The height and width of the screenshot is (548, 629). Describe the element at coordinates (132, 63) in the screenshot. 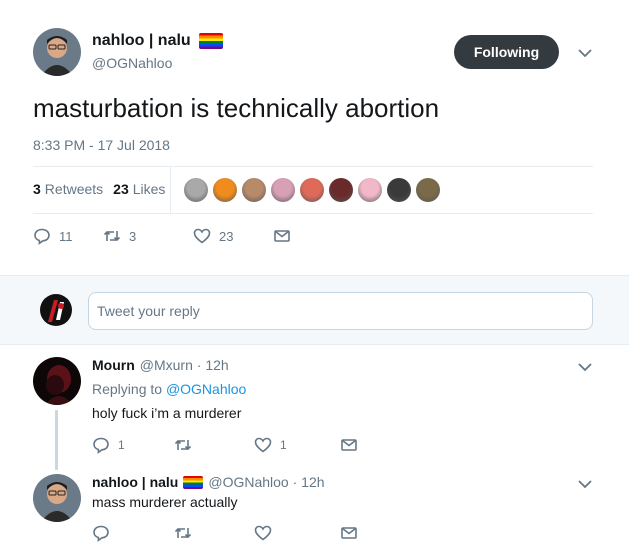

I see `author-handle: @OGNahloo` at that location.